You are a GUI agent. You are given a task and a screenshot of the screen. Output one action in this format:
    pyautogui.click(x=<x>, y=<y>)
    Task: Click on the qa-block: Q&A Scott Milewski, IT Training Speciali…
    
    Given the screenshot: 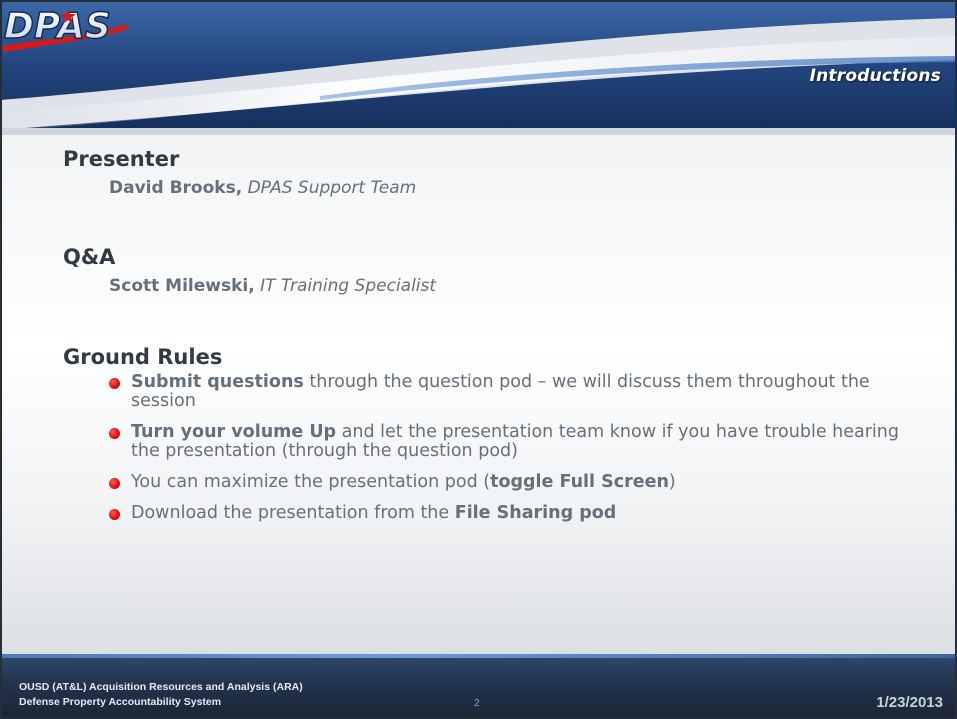 What is the action you would take?
    pyautogui.click(x=249, y=270)
    